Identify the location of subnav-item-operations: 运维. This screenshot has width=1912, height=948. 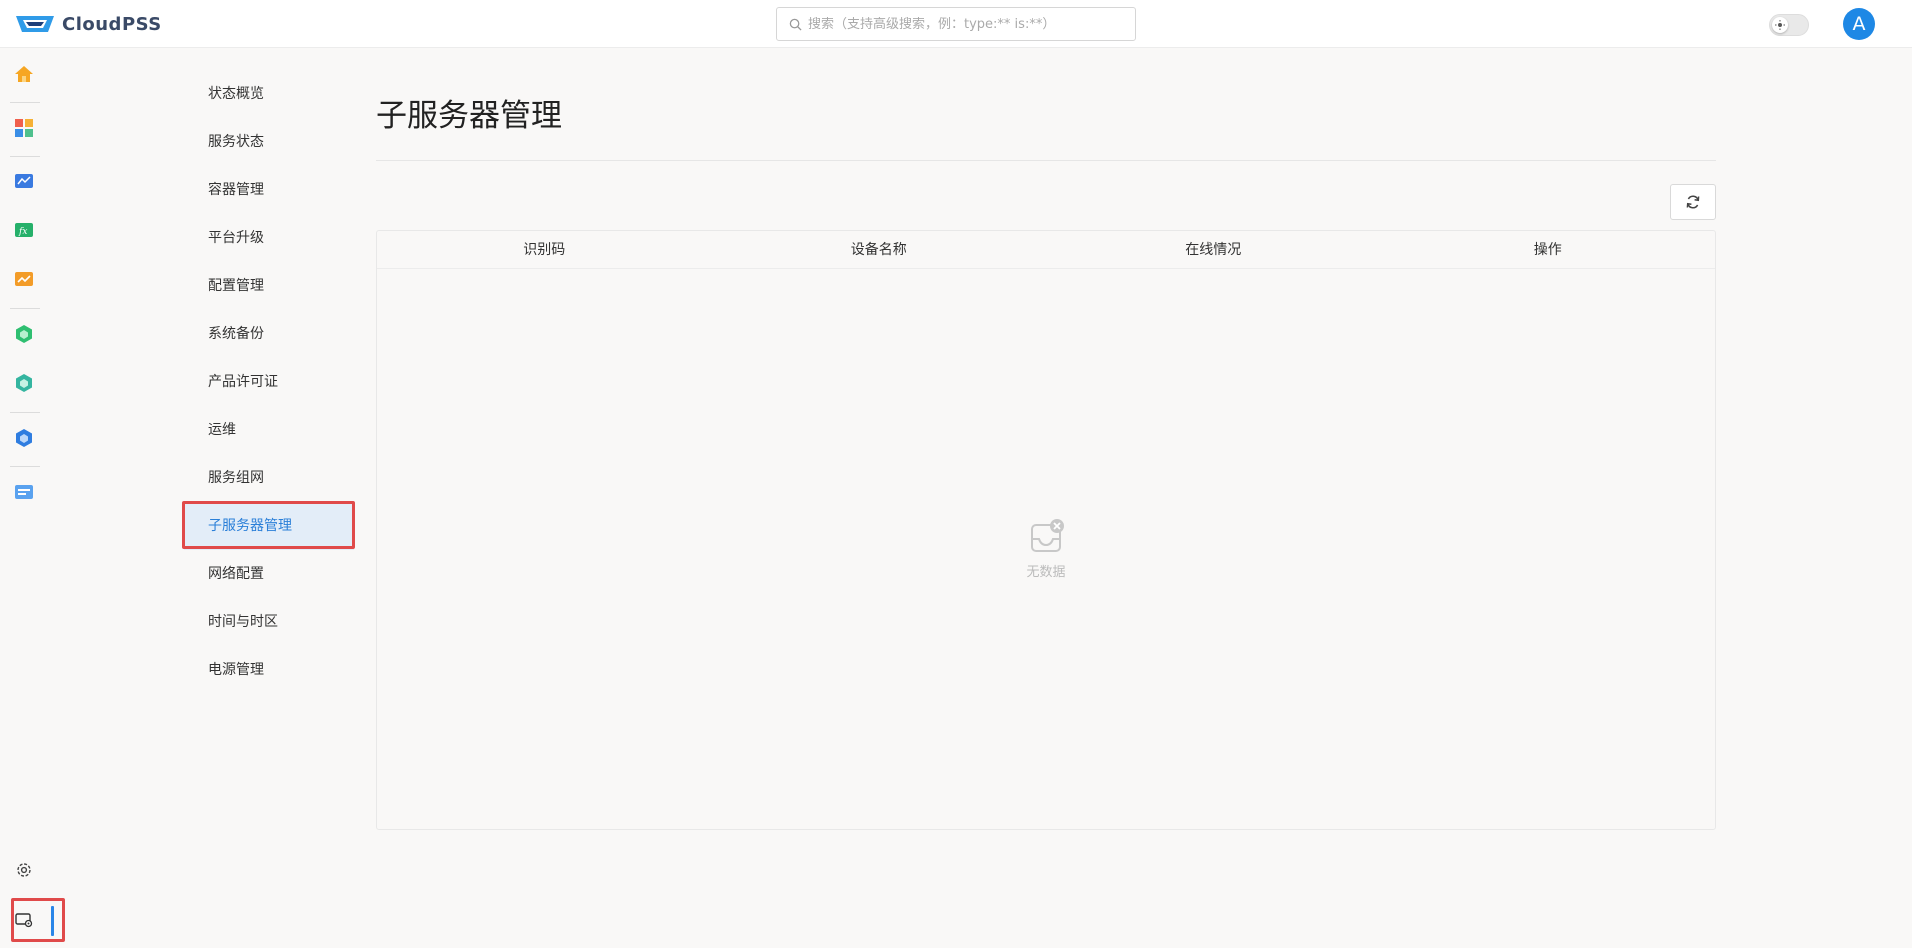
(269, 430).